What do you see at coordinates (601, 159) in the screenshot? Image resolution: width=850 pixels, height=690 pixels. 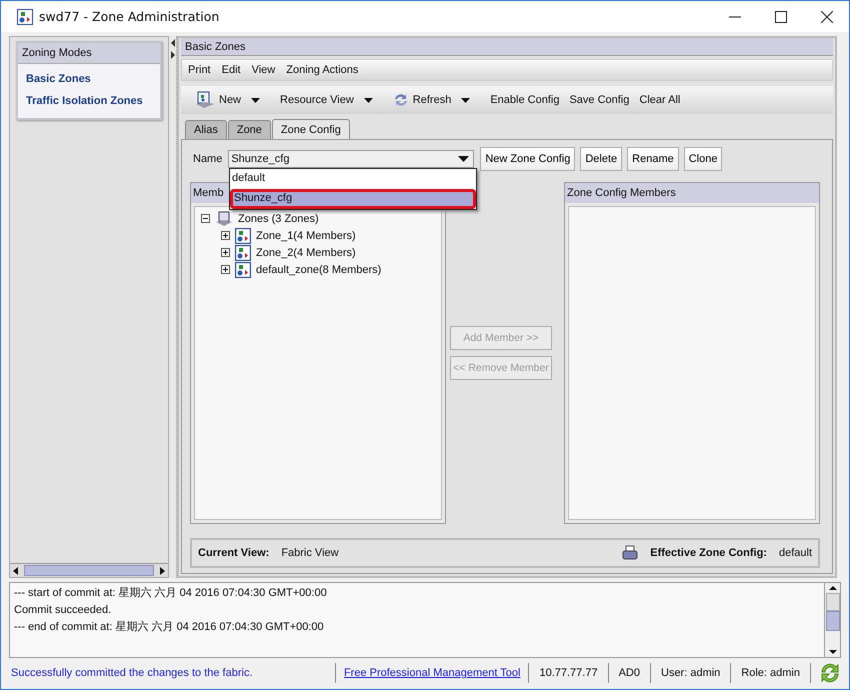 I see `config-button: Delete` at bounding box center [601, 159].